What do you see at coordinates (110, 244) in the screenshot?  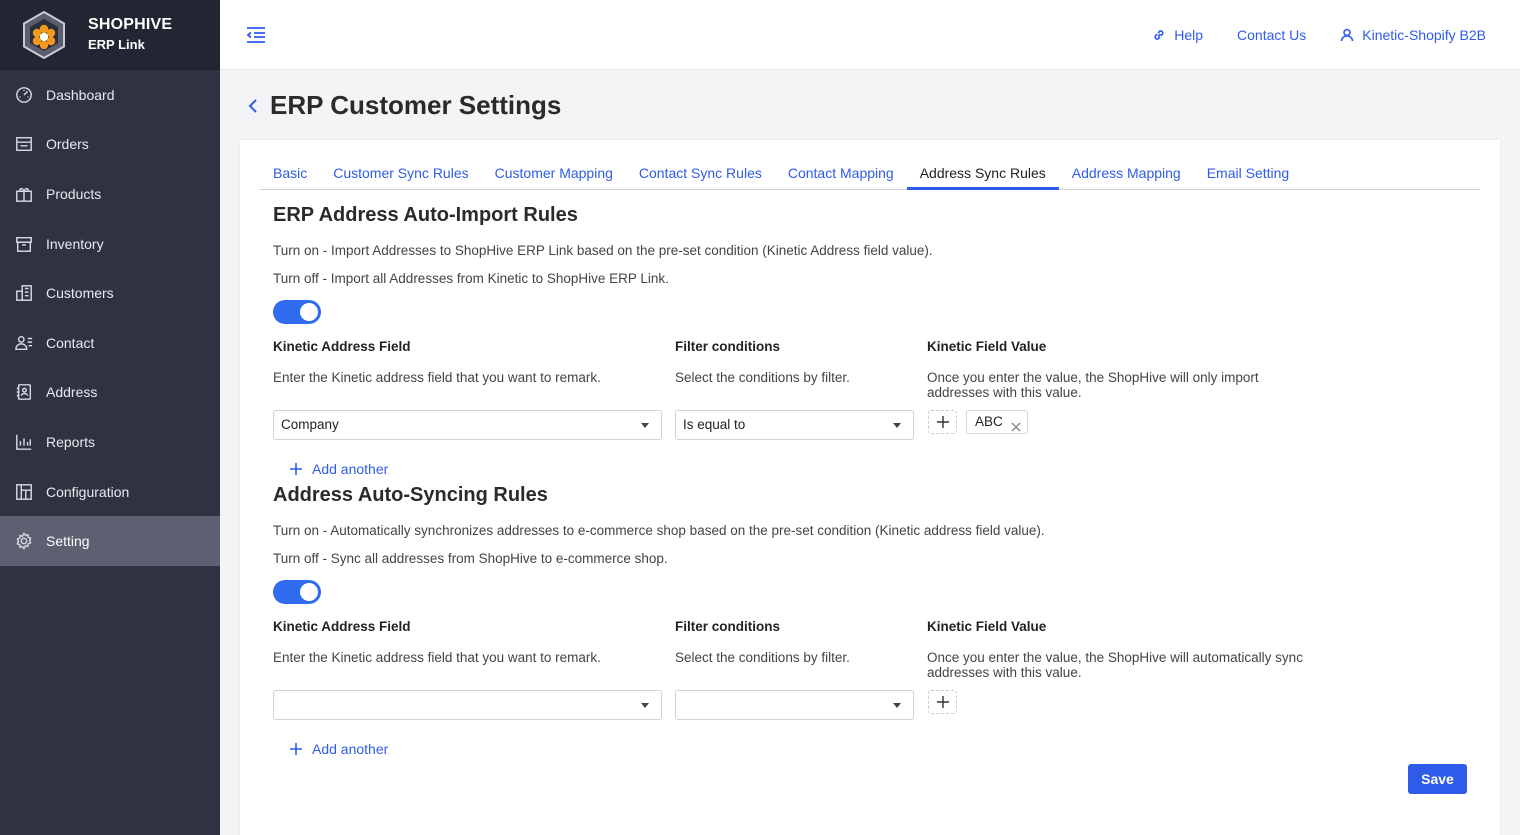 I see `sidebar-item-inventory: Inventory` at bounding box center [110, 244].